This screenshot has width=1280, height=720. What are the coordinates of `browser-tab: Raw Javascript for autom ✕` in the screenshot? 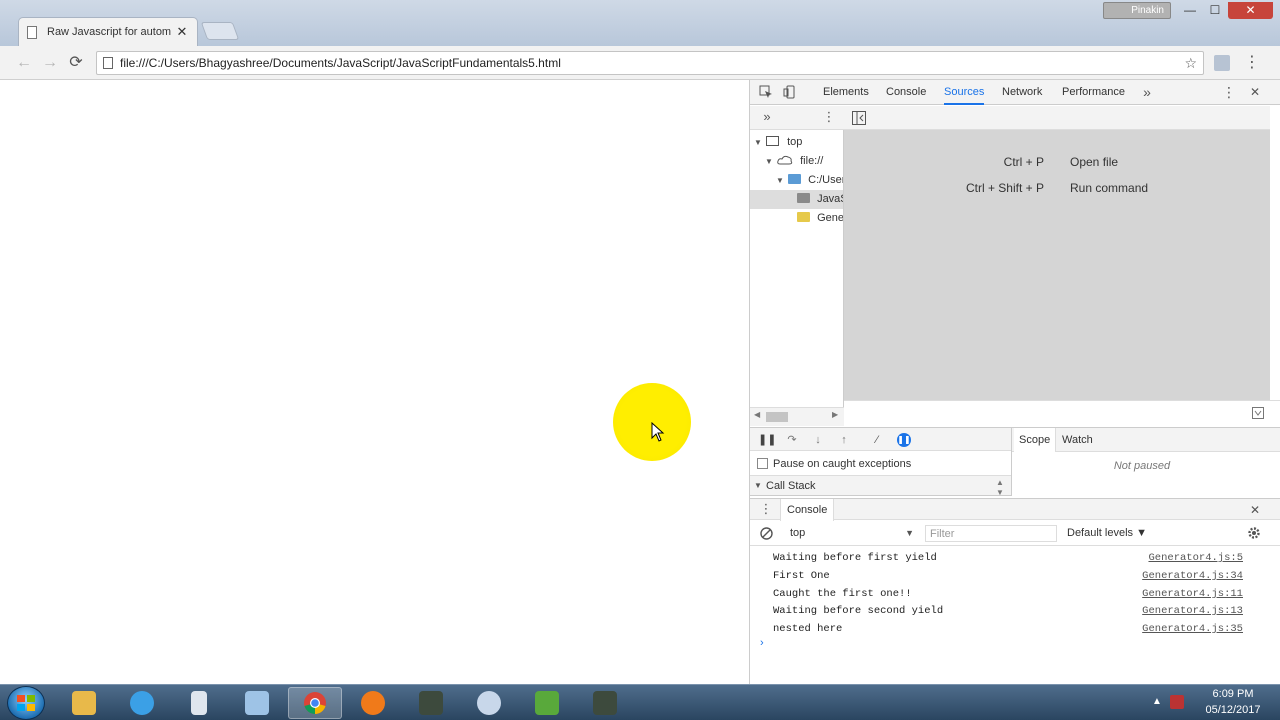 It's located at (108, 31).